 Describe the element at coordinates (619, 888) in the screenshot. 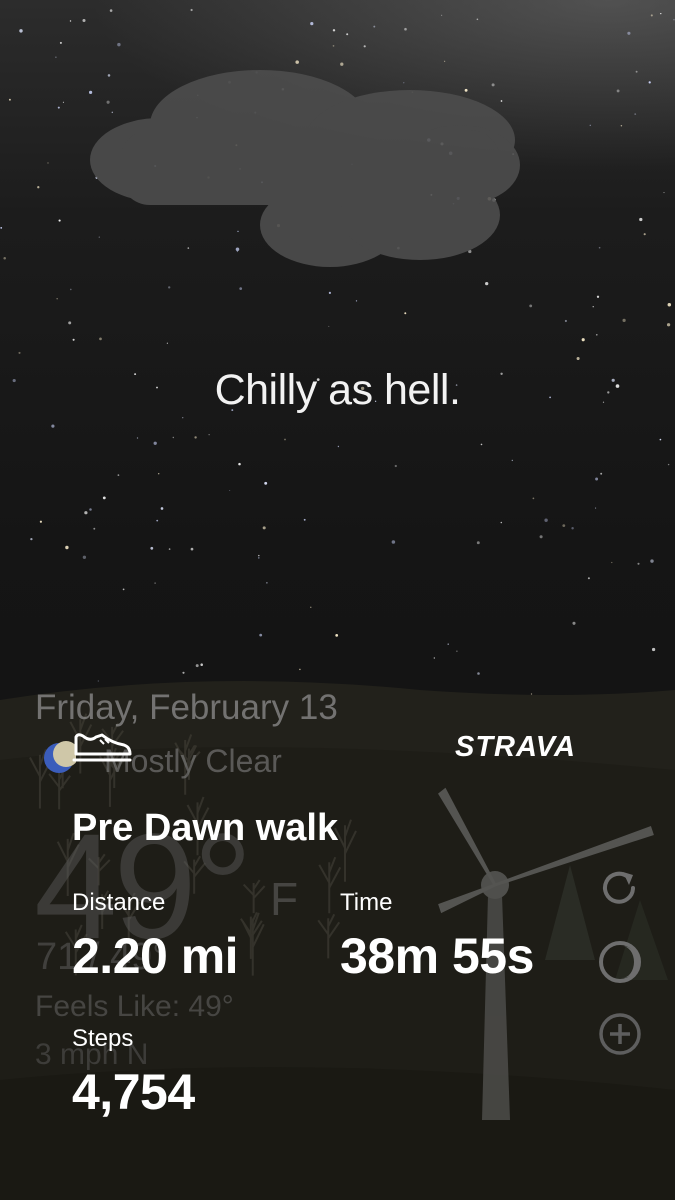

I see `refresh-icon` at that location.